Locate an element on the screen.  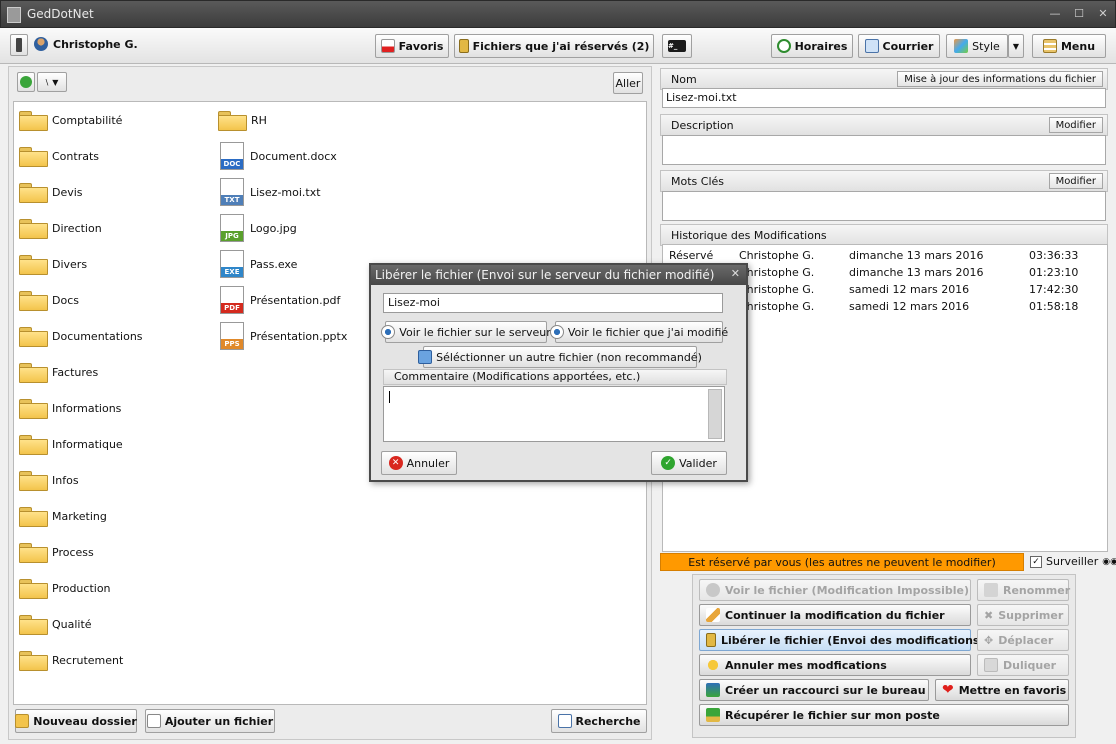
file-item: DOC Document.docx is located at coordinates (278, 156).